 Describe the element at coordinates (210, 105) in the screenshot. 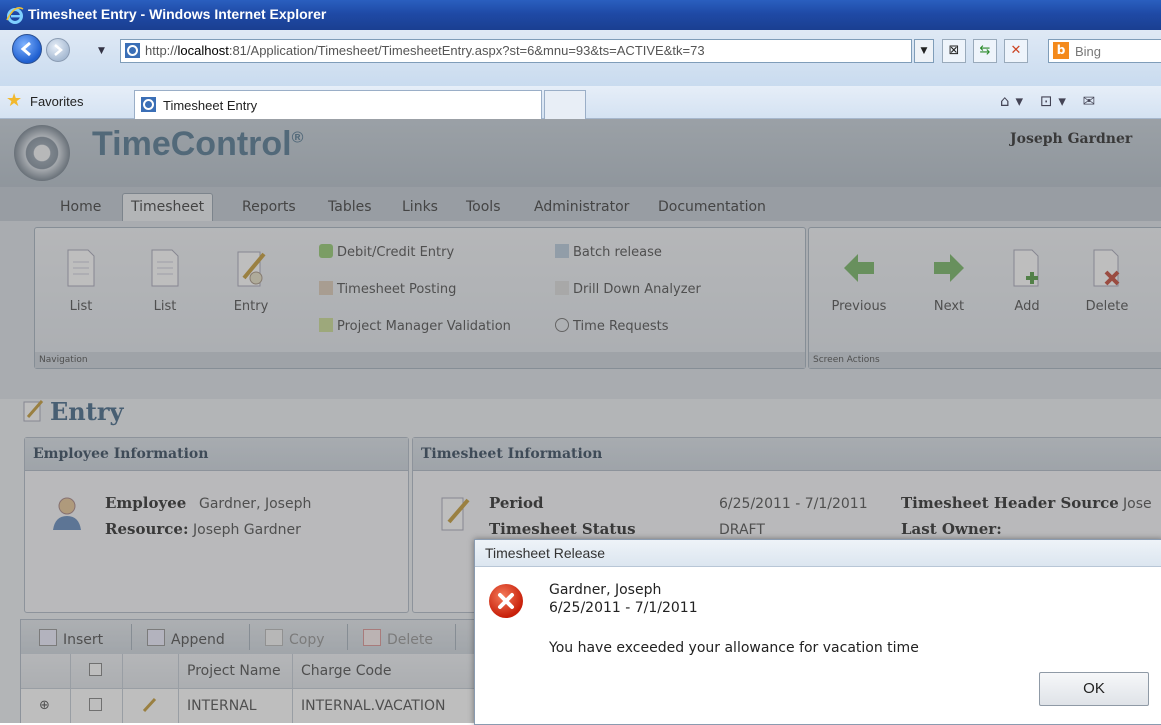

I see `tab-title: Timesheet Entry` at that location.